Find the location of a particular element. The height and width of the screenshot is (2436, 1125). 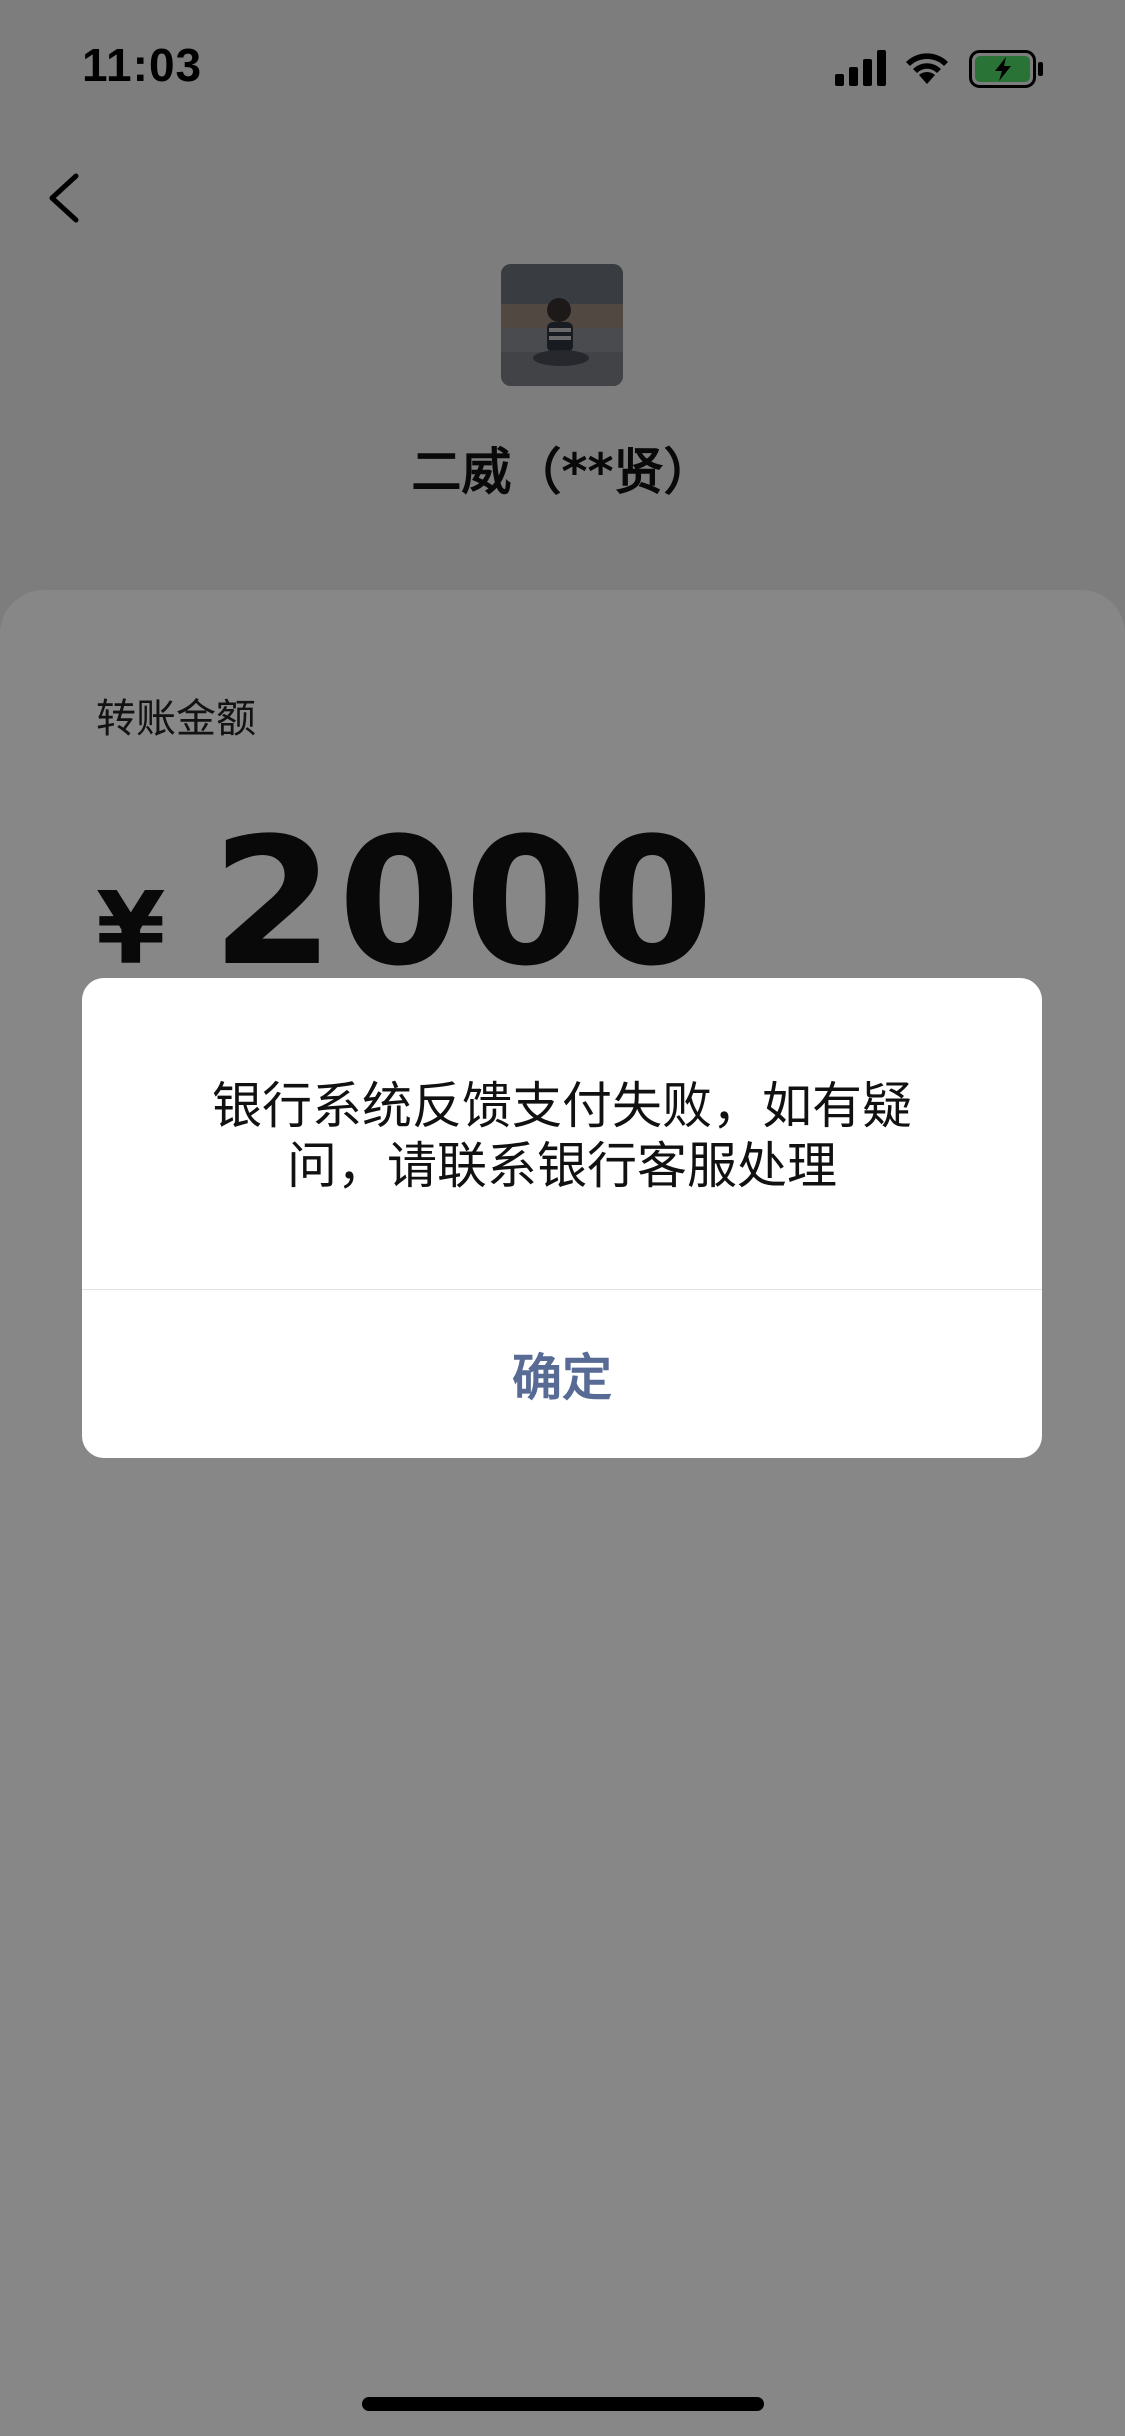

alert-message: 银行系统反馈支付失败，如有疑问，请联系银行客服处理 is located at coordinates (562, 1136).